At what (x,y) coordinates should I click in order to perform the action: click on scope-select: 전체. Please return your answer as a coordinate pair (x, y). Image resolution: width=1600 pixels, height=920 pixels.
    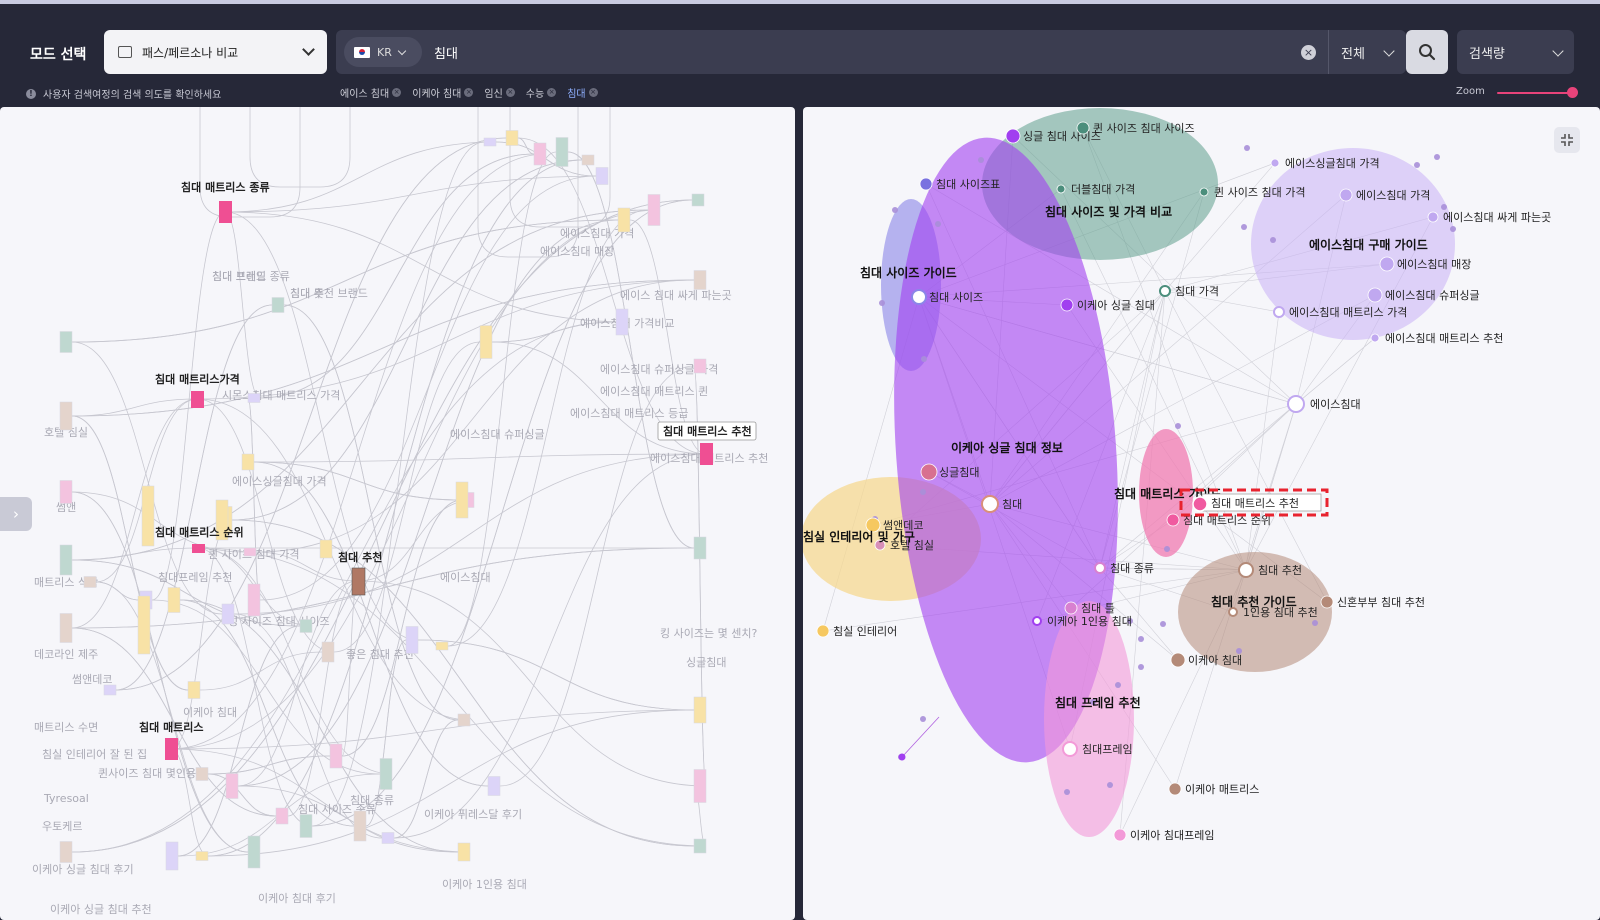
    Looking at the image, I should click on (1367, 52).